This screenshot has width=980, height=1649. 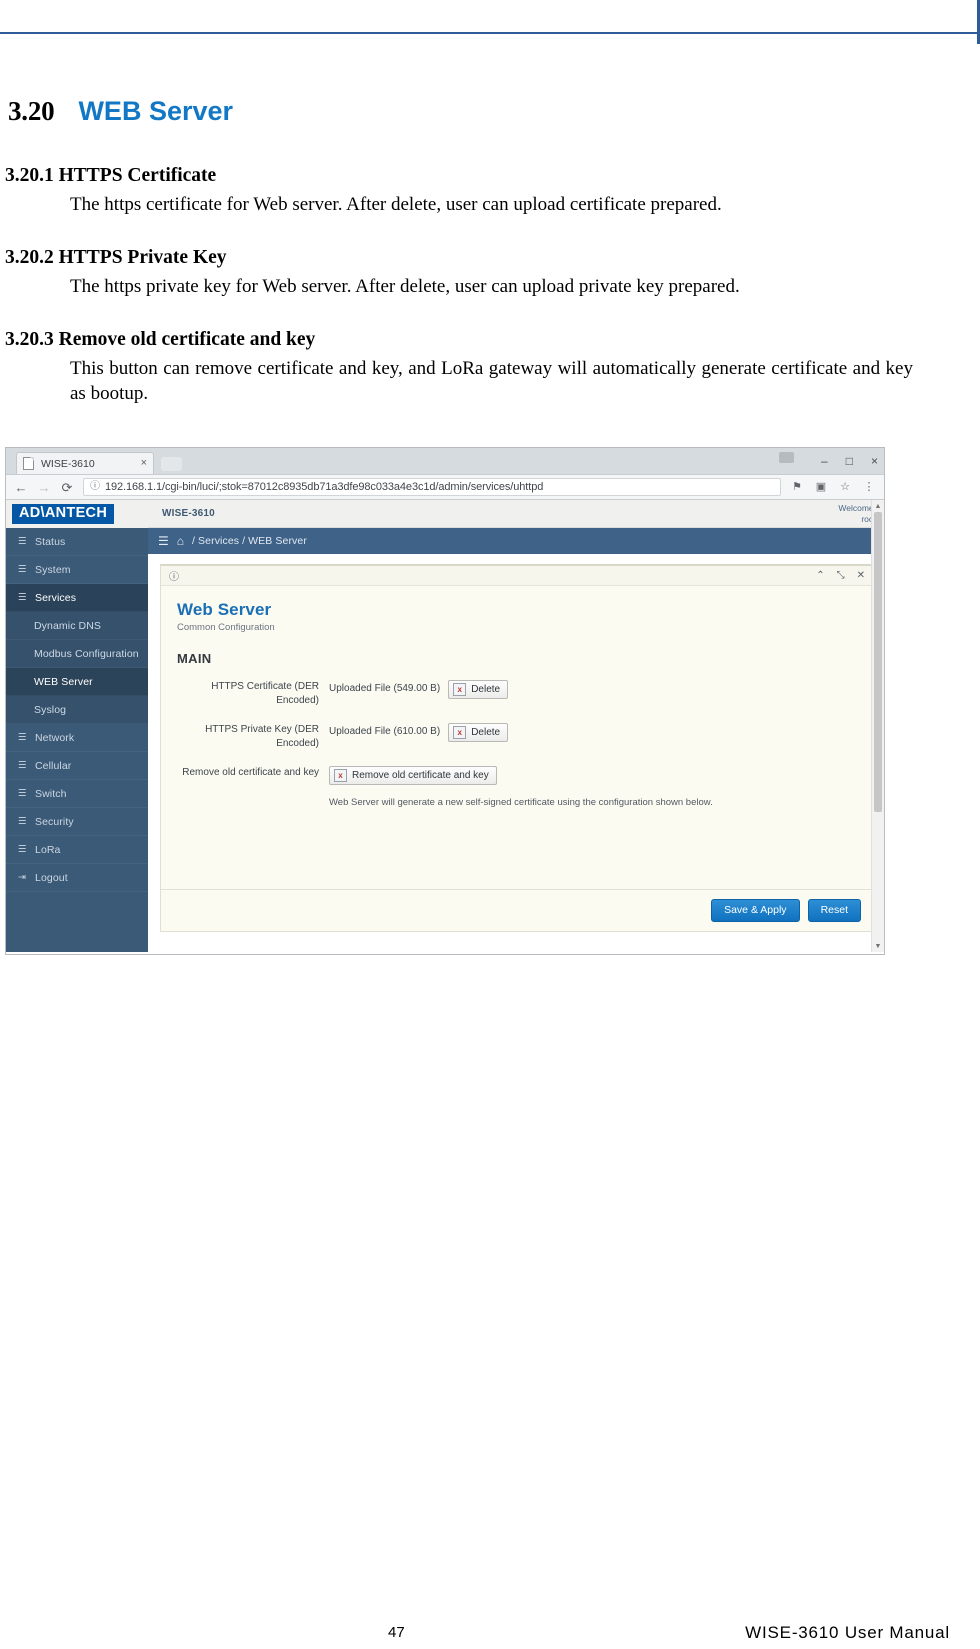 I want to click on window-controls: – □ ×, so click(x=849, y=461).